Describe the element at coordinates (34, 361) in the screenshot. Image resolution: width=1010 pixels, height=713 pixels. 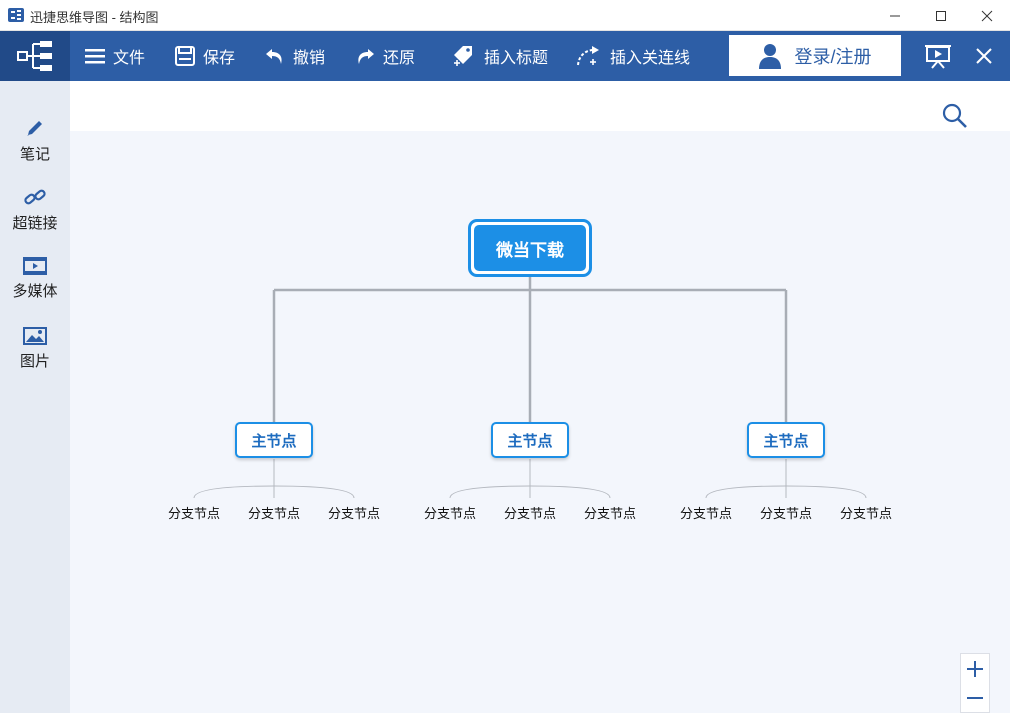
I see `sidebar-item-label: 图片` at that location.